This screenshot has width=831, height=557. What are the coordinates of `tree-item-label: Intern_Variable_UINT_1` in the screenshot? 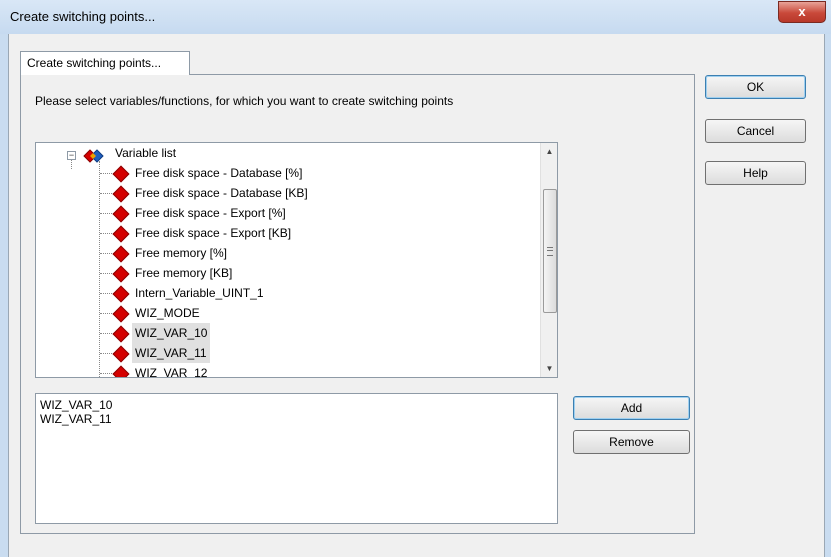 It's located at (199, 293).